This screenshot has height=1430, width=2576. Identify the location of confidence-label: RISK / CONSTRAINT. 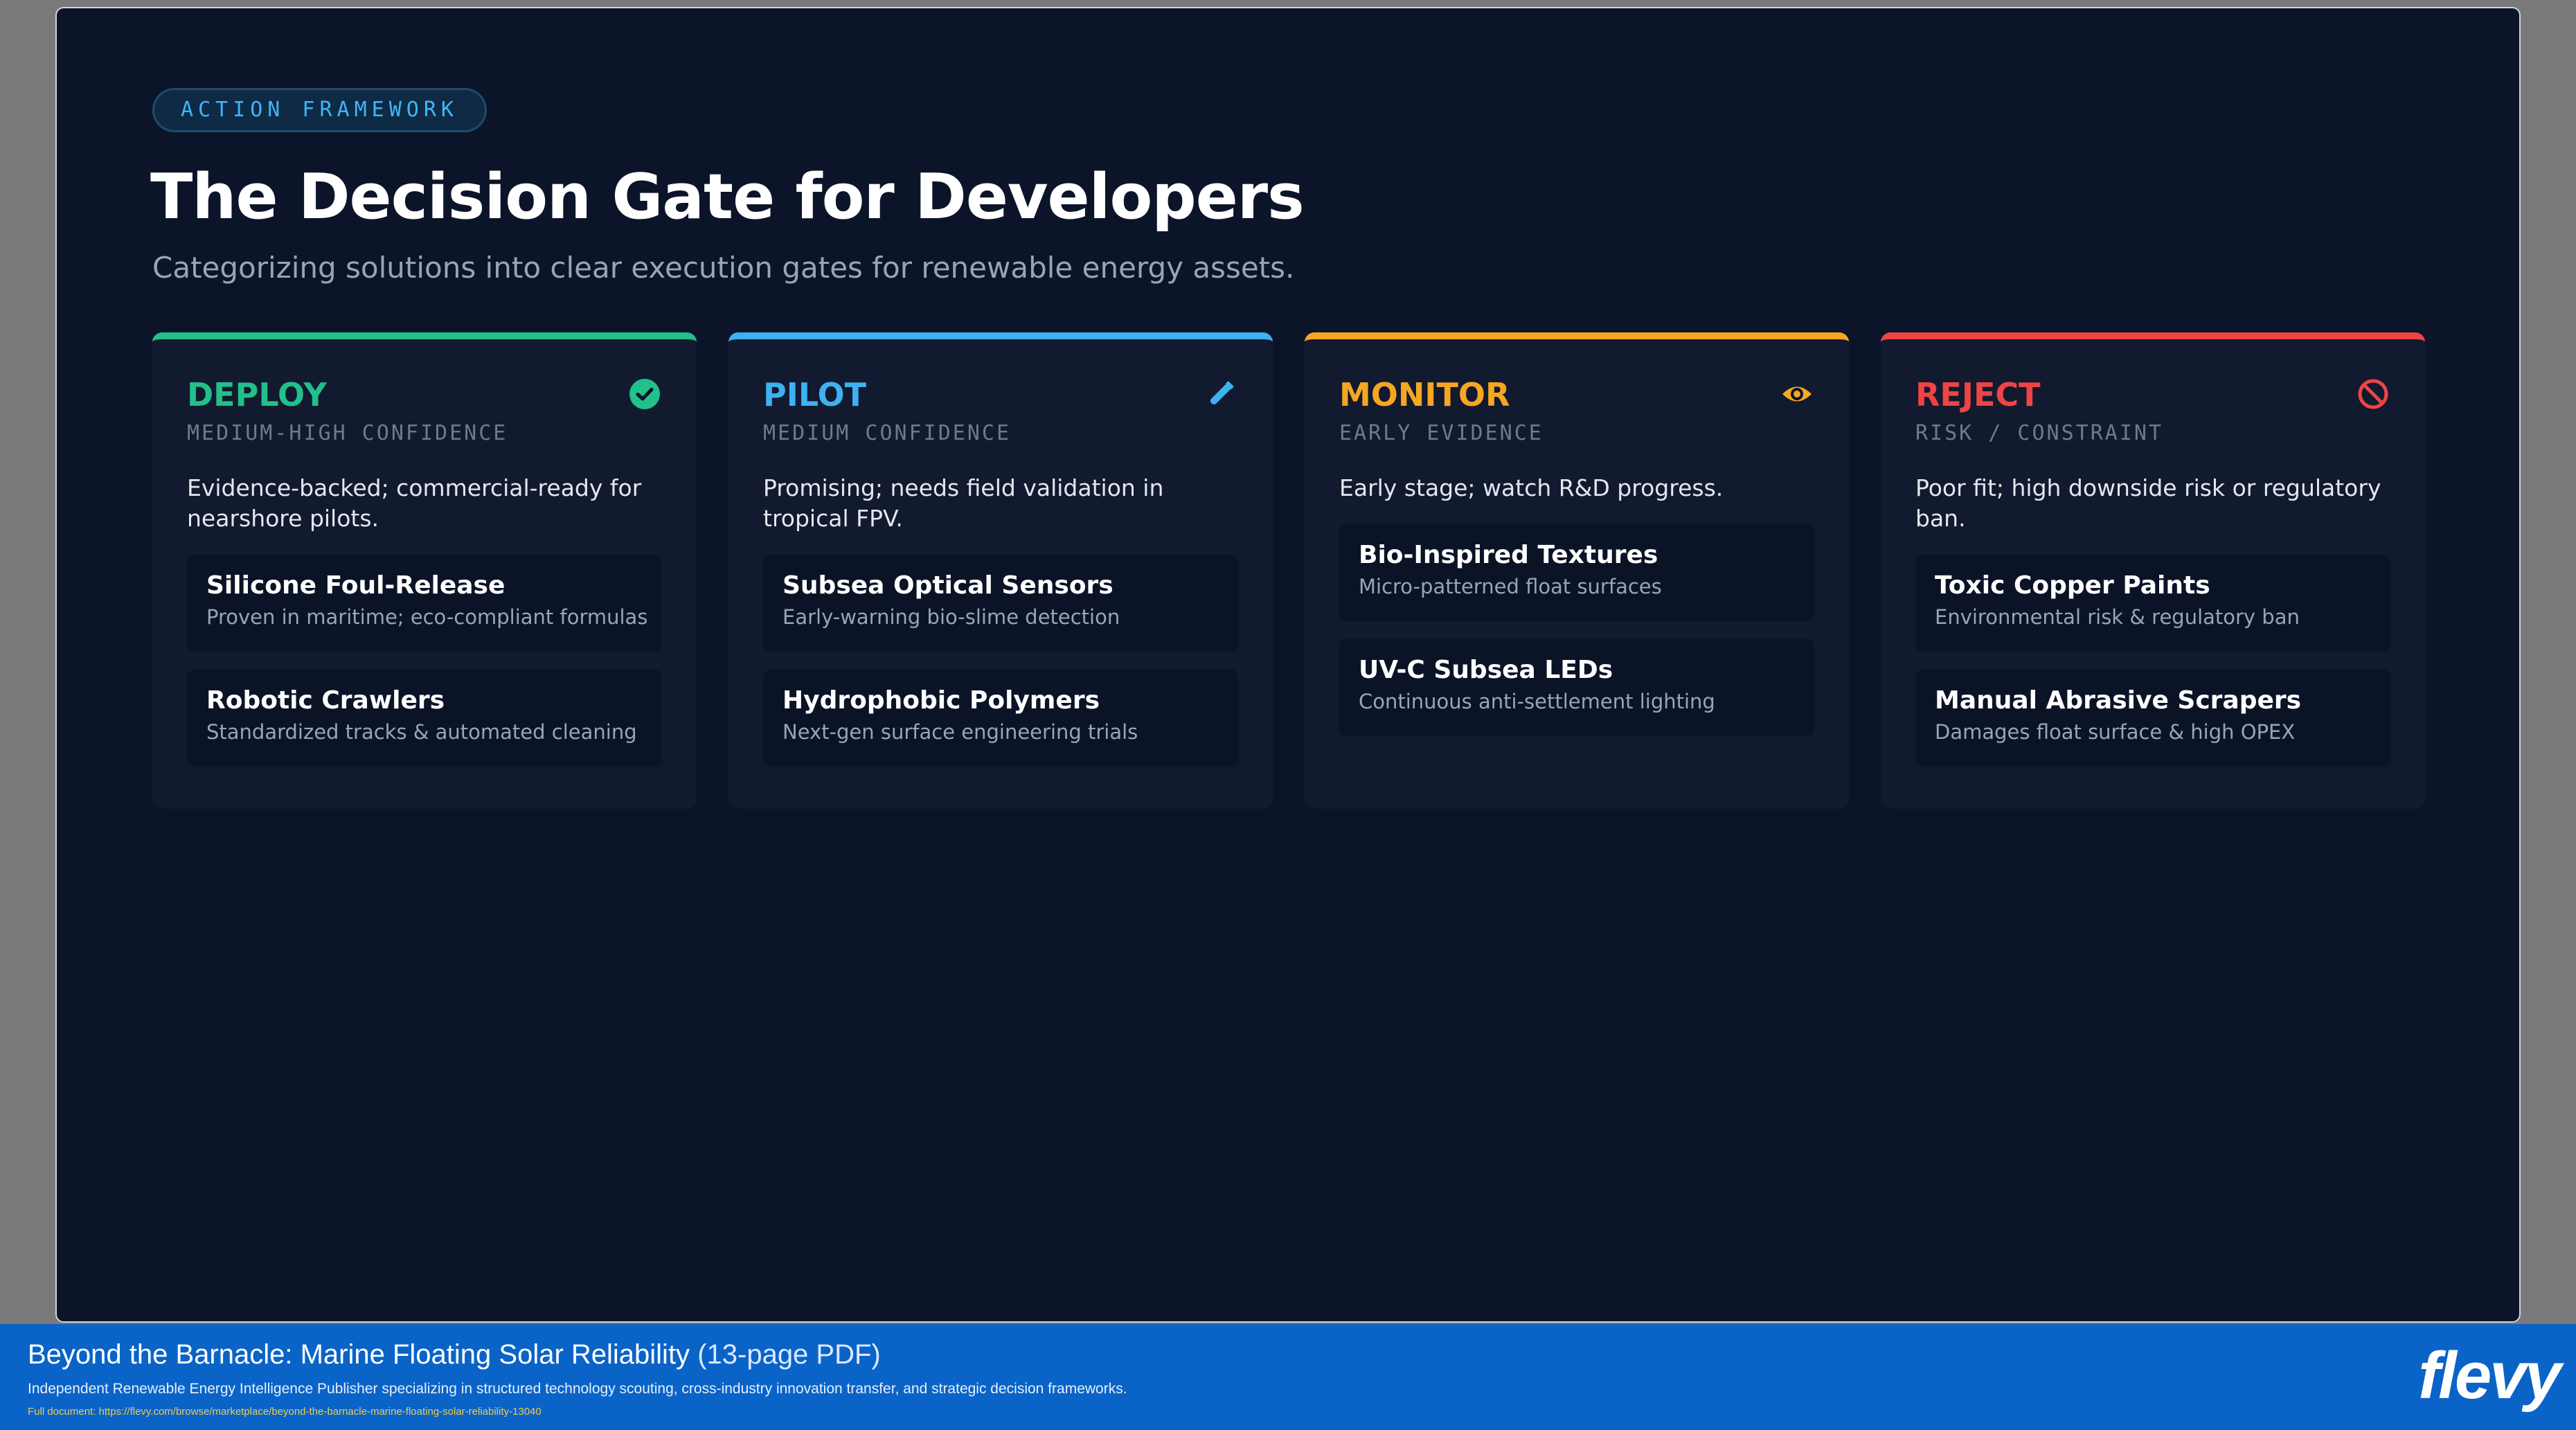
(2040, 433).